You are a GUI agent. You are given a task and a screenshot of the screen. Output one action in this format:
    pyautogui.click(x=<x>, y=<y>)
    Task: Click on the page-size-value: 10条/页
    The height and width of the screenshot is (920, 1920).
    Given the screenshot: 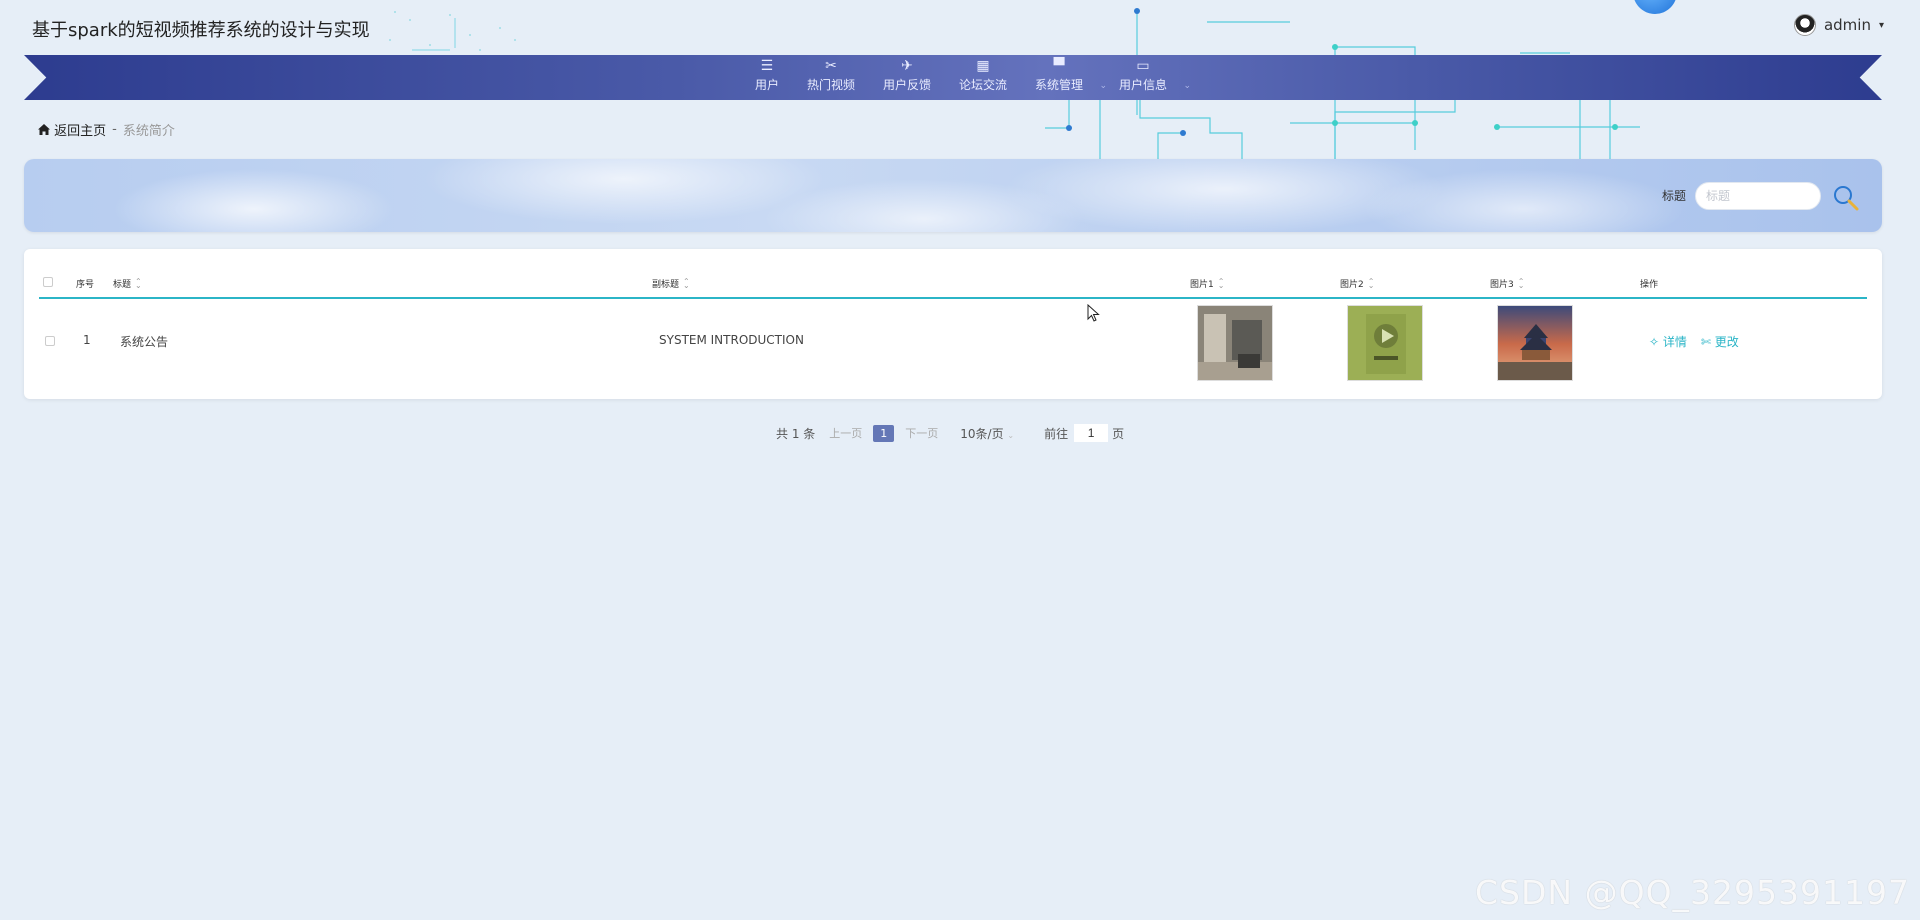 What is the action you would take?
    pyautogui.click(x=982, y=433)
    